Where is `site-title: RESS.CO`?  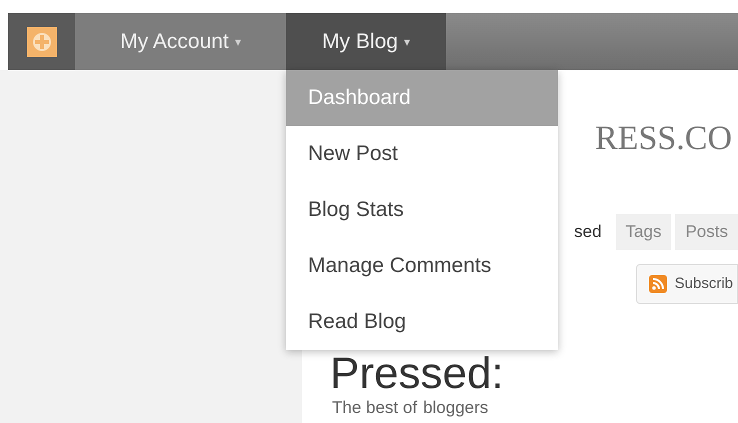 site-title: RESS.CO is located at coordinates (664, 139).